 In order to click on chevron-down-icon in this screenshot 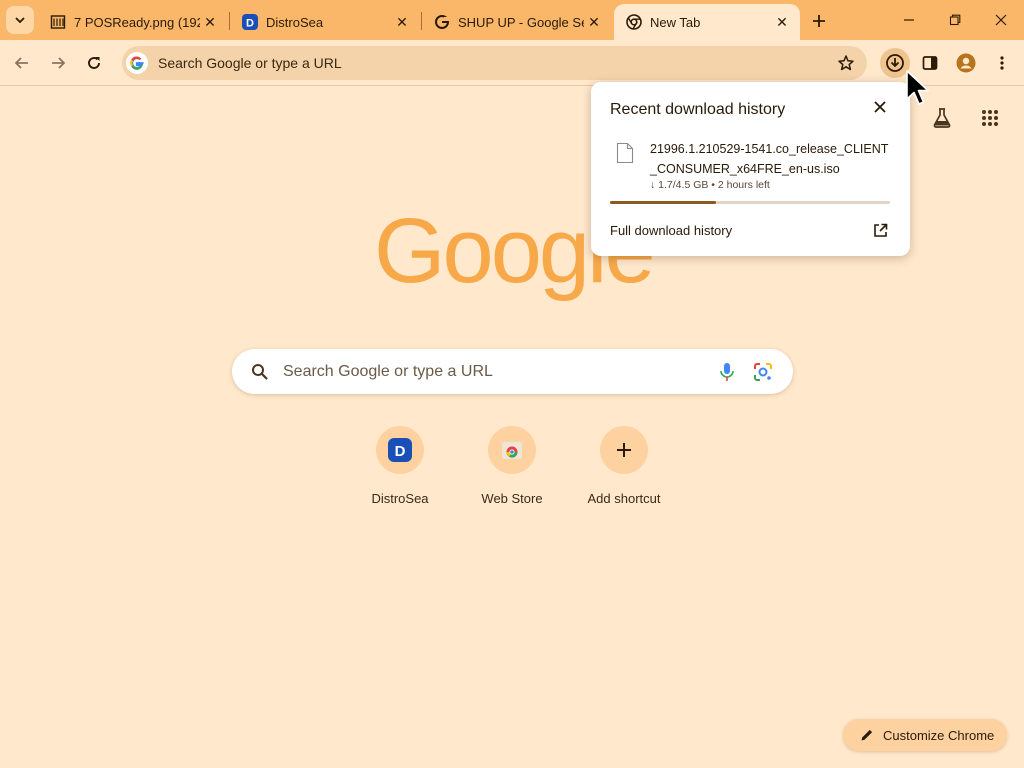, I will do `click(20, 20)`.